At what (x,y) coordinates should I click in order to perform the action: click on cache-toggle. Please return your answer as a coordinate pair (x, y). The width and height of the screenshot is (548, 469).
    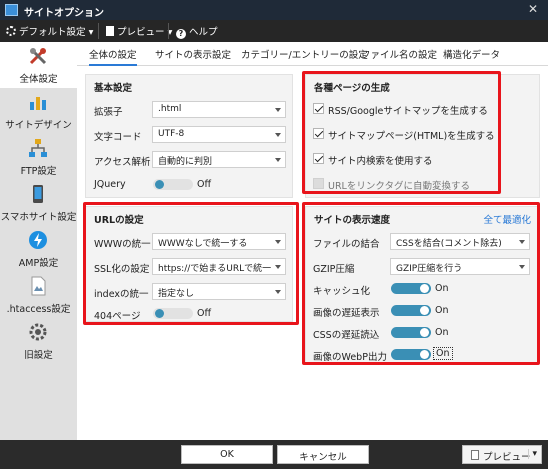
    Looking at the image, I should click on (411, 288).